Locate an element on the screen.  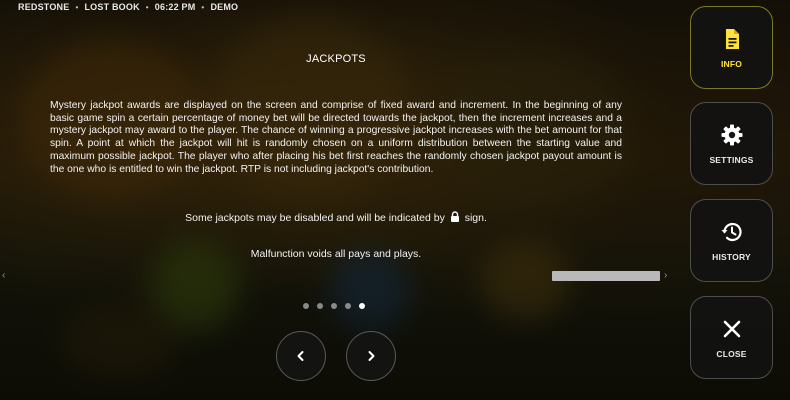
status-bar: REDSTONE • LOST BOOK • 06:22 PM • DEMO is located at coordinates (128, 7).